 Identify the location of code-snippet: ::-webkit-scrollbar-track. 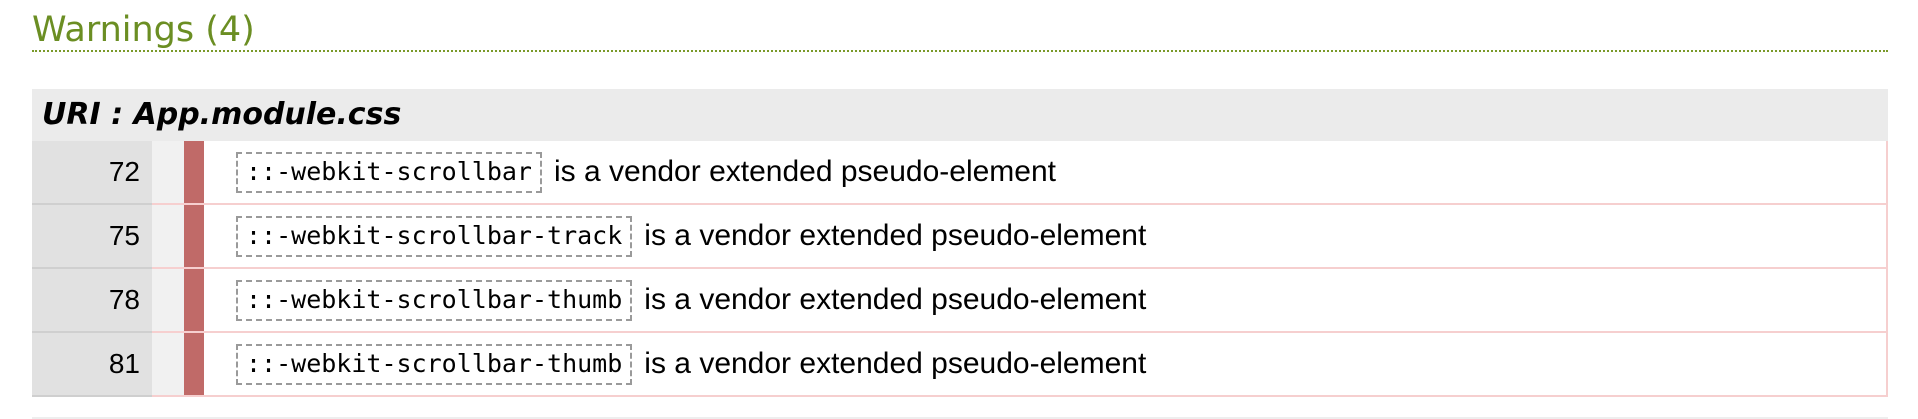
(434, 236).